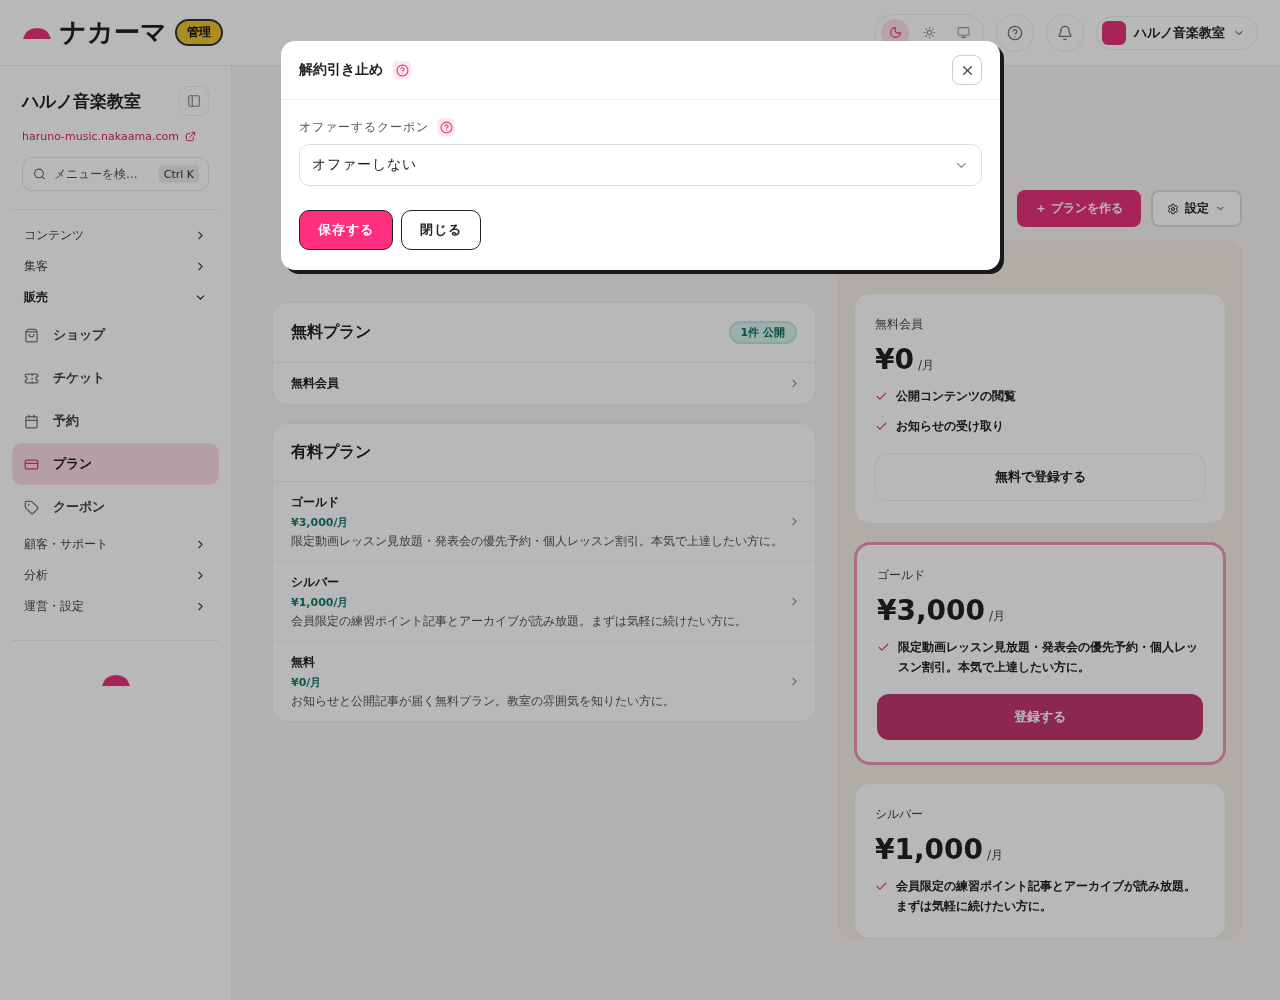 The width and height of the screenshot is (1280, 1000). What do you see at coordinates (640, 165) in the screenshot?
I see `coupon-select: オファーしない` at bounding box center [640, 165].